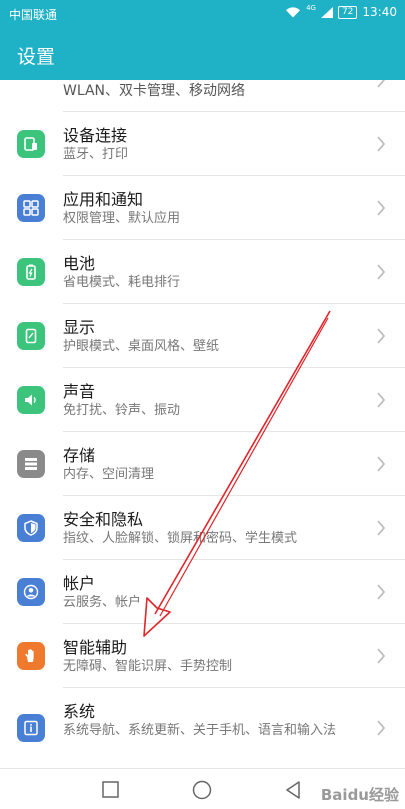  I want to click on settings-item-security: 安全和隐私 指纹、人脸解锁、锁屏和密码、学生模式, so click(202, 528).